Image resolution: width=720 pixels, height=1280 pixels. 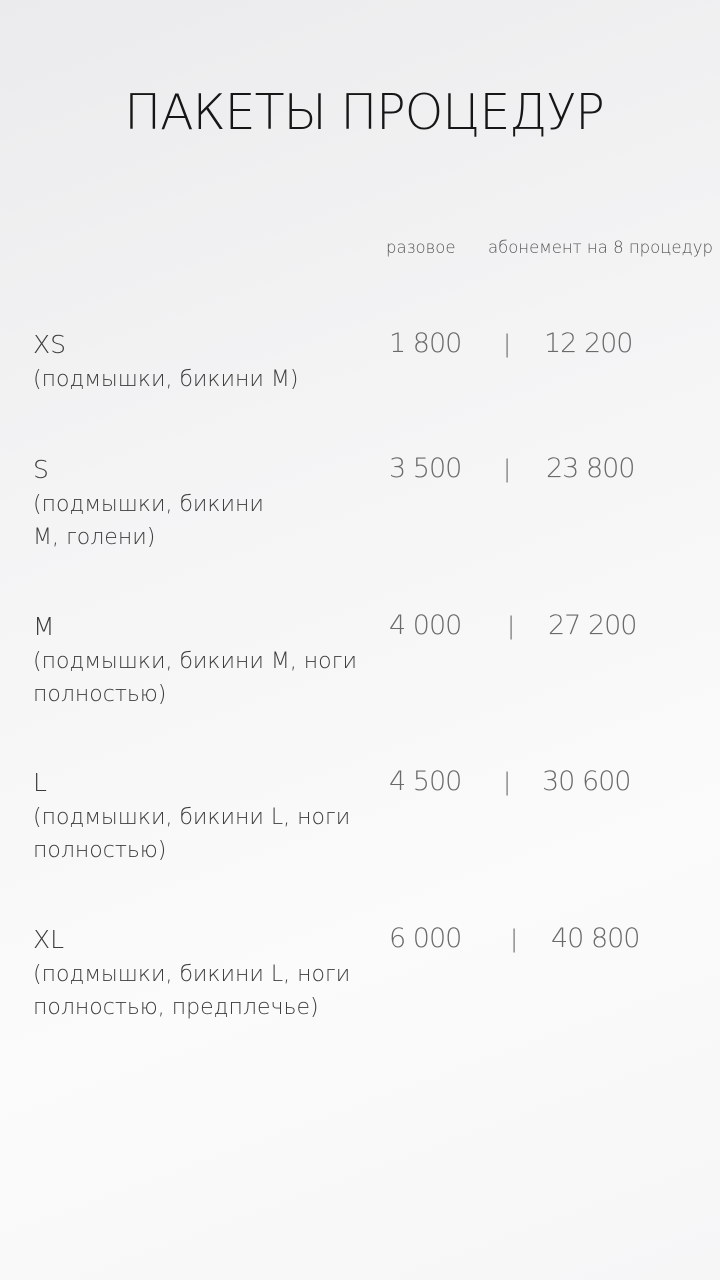 I want to click on package-description: (подмышки, бикини М, голени), so click(x=148, y=521).